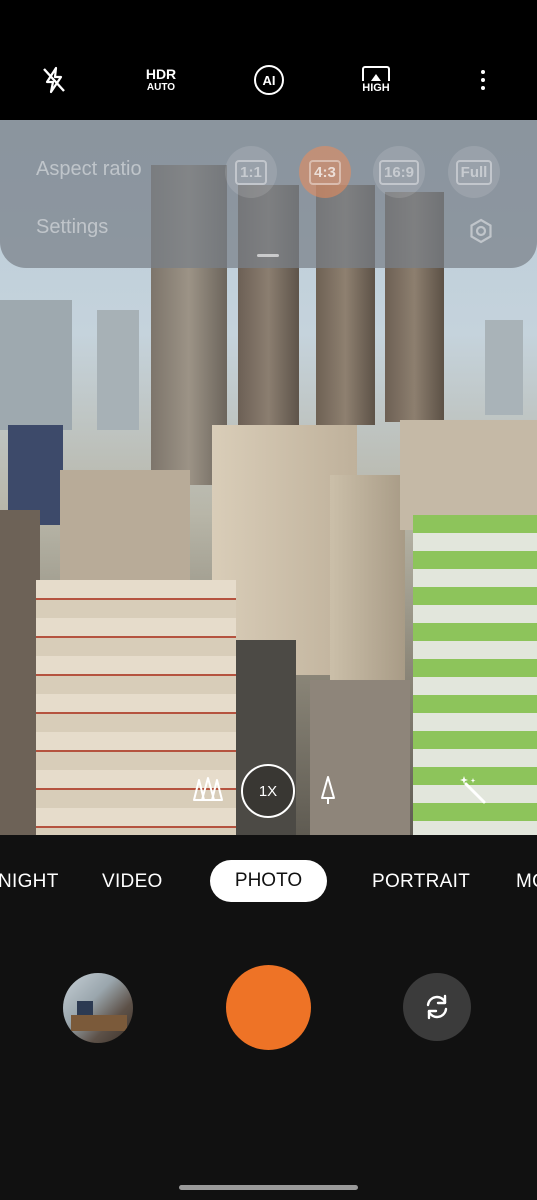  What do you see at coordinates (421, 882) in the screenshot?
I see `mode-portrait: PORTRAIT` at bounding box center [421, 882].